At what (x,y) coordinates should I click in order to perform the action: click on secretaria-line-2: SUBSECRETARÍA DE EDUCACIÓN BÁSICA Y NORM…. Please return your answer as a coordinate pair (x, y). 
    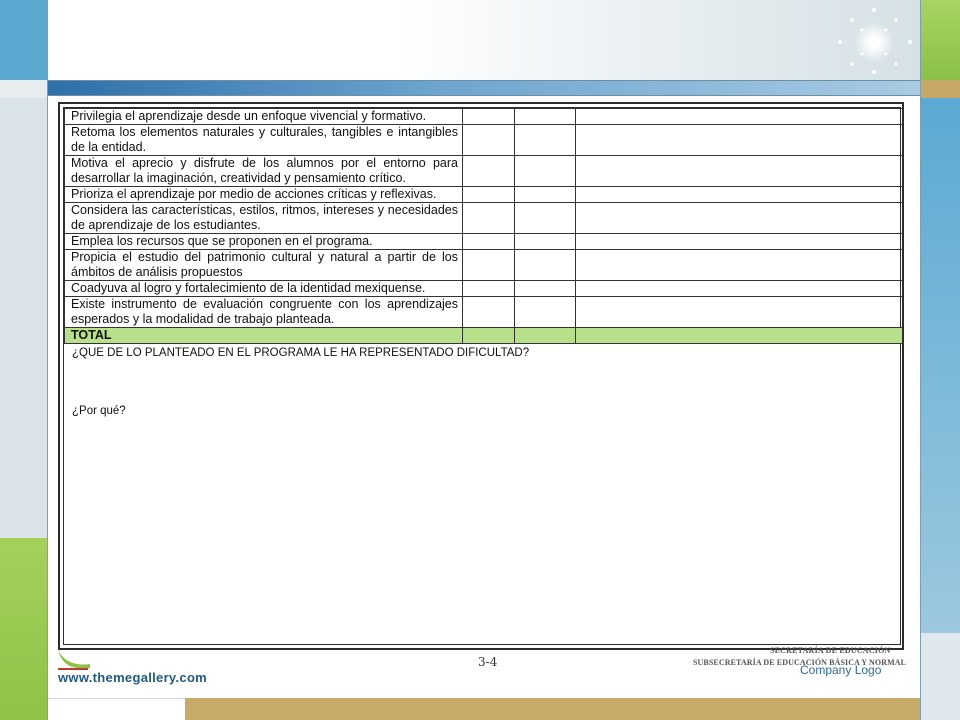
    Looking at the image, I should click on (800, 662).